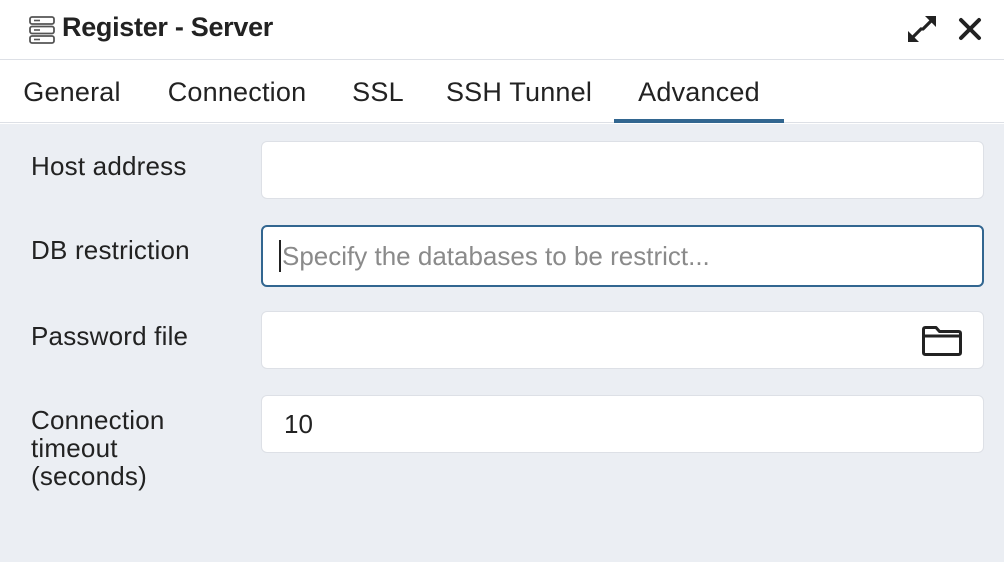  I want to click on connection-timeout-label-line: timeout, so click(74, 448).